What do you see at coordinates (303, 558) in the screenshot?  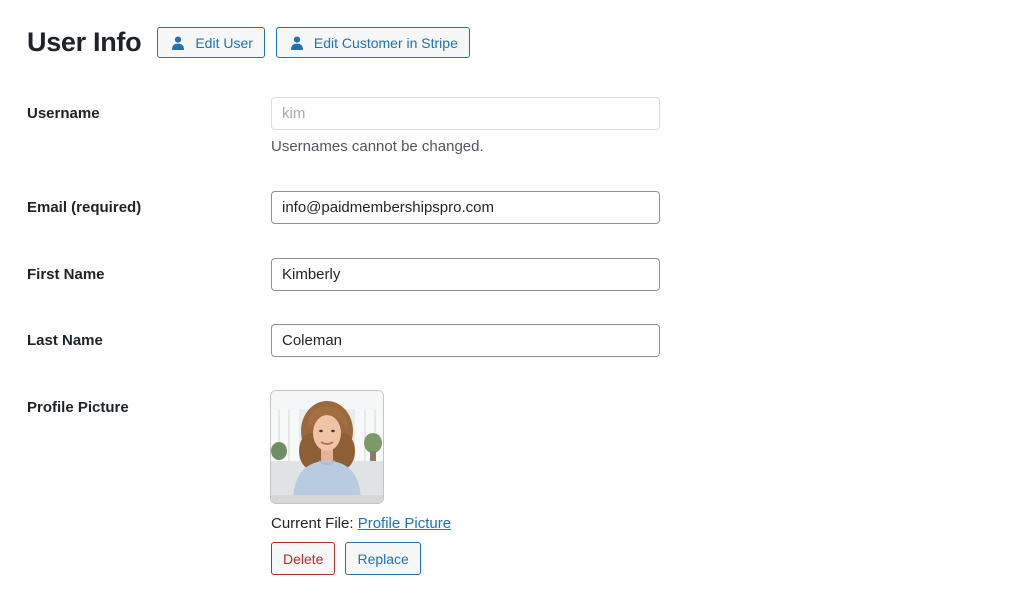 I see `delete-button: Delete` at bounding box center [303, 558].